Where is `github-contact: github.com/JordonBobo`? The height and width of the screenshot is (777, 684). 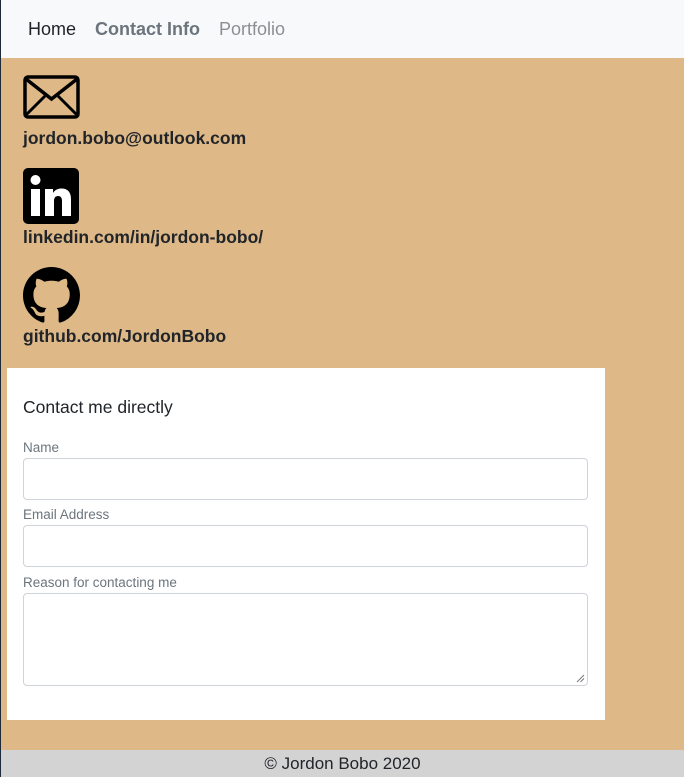 github-contact: github.com/JordonBobo is located at coordinates (124, 307).